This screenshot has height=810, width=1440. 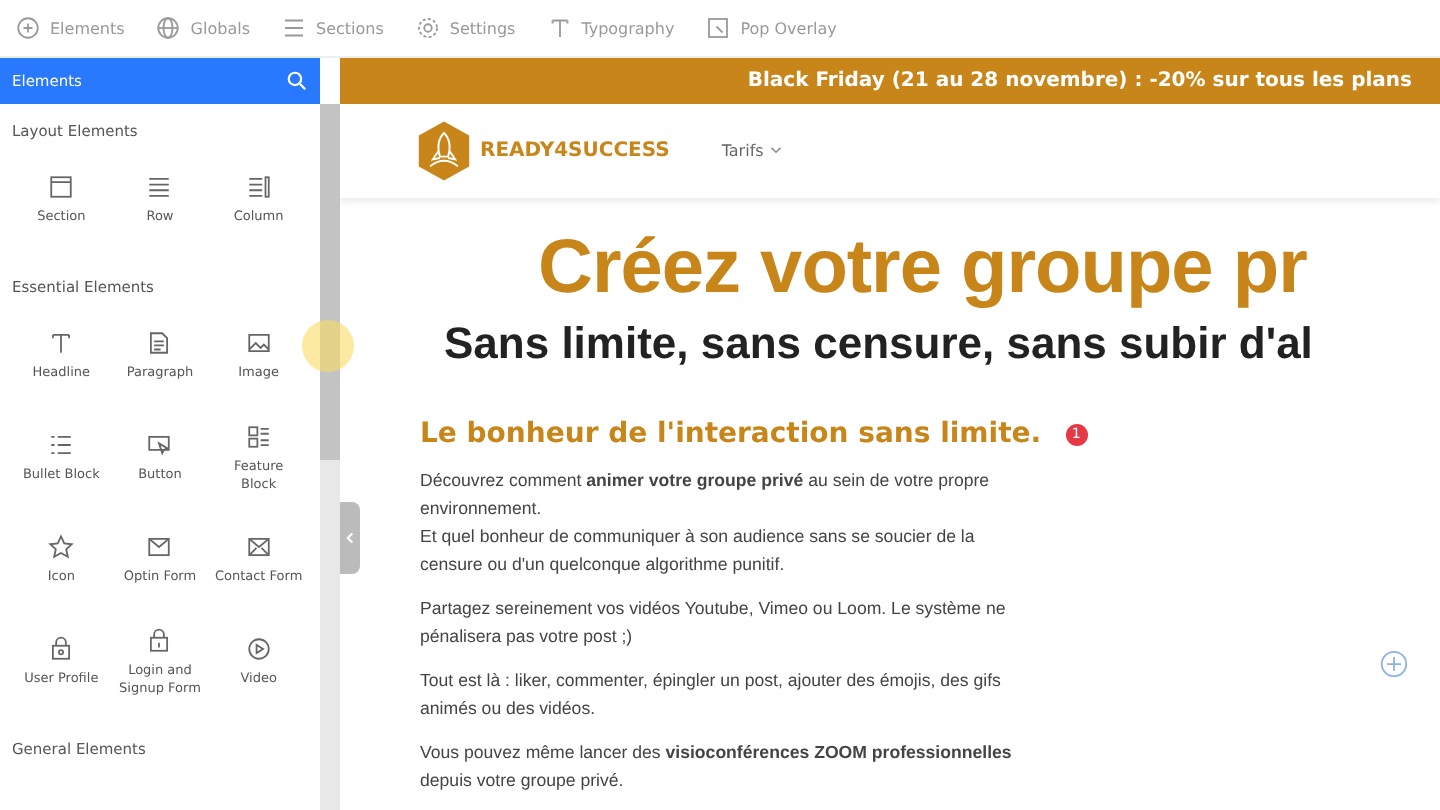 What do you see at coordinates (1079, 80) in the screenshot?
I see `banner-text: Black Friday (21 au 28 novembre) : -20% sur tous les plans` at bounding box center [1079, 80].